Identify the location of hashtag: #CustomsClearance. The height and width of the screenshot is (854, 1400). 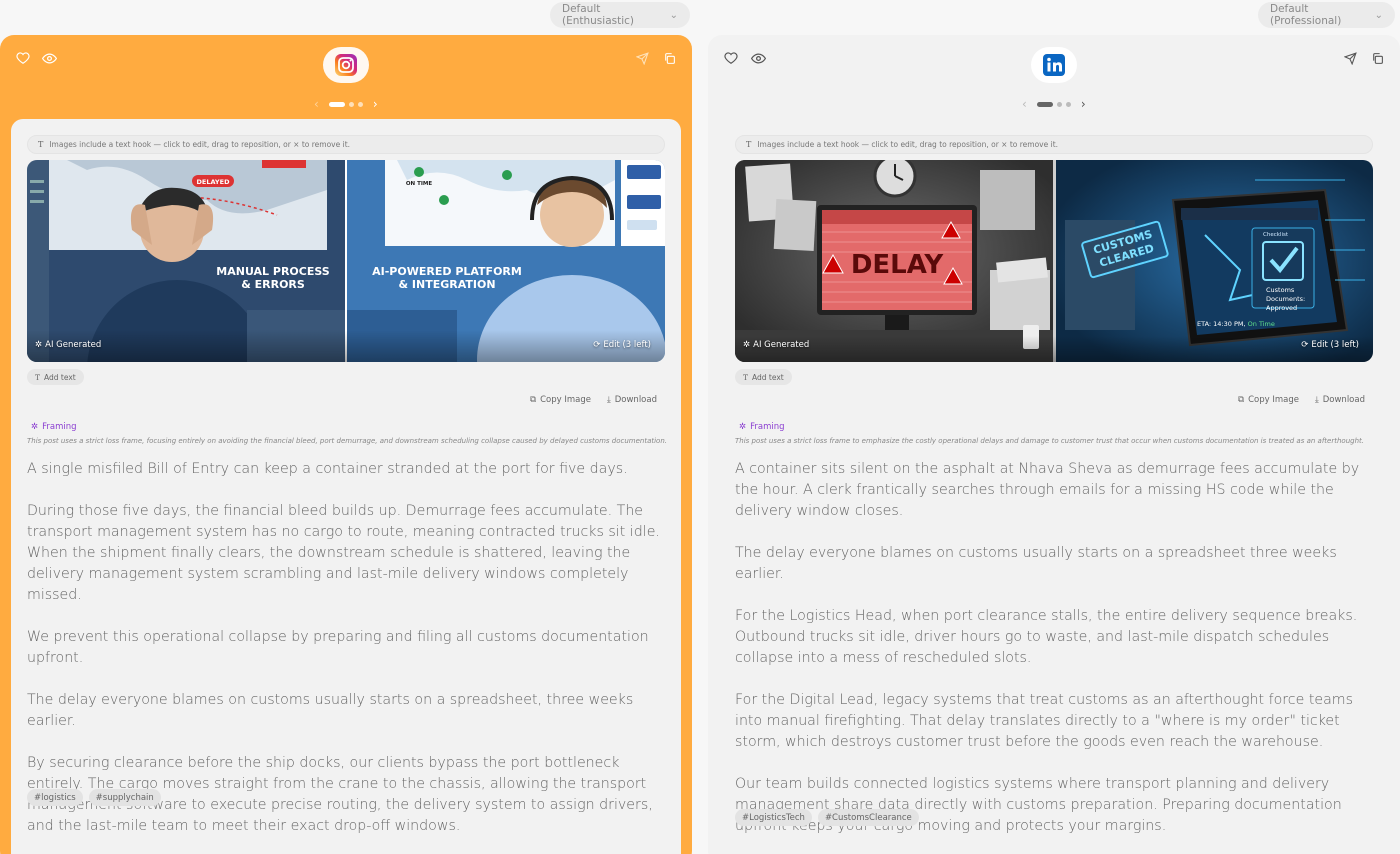
(868, 817).